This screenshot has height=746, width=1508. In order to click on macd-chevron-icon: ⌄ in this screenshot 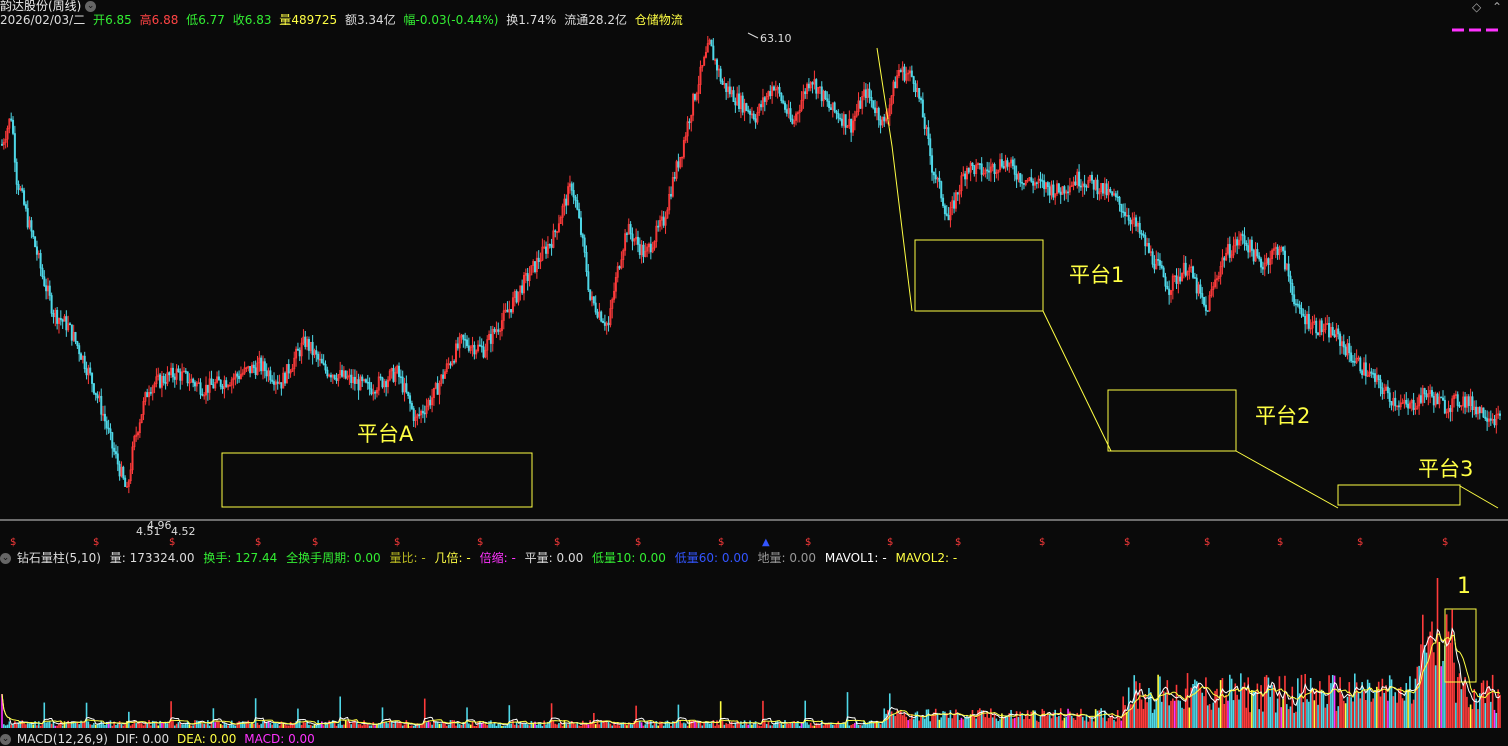, I will do `click(5, 739)`.